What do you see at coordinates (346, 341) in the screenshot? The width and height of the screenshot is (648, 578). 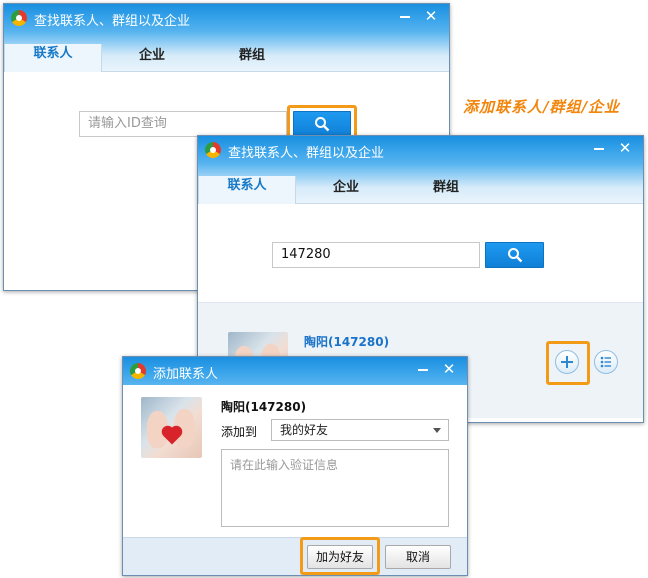 I see `result-name: 陶阳(147280)` at bounding box center [346, 341].